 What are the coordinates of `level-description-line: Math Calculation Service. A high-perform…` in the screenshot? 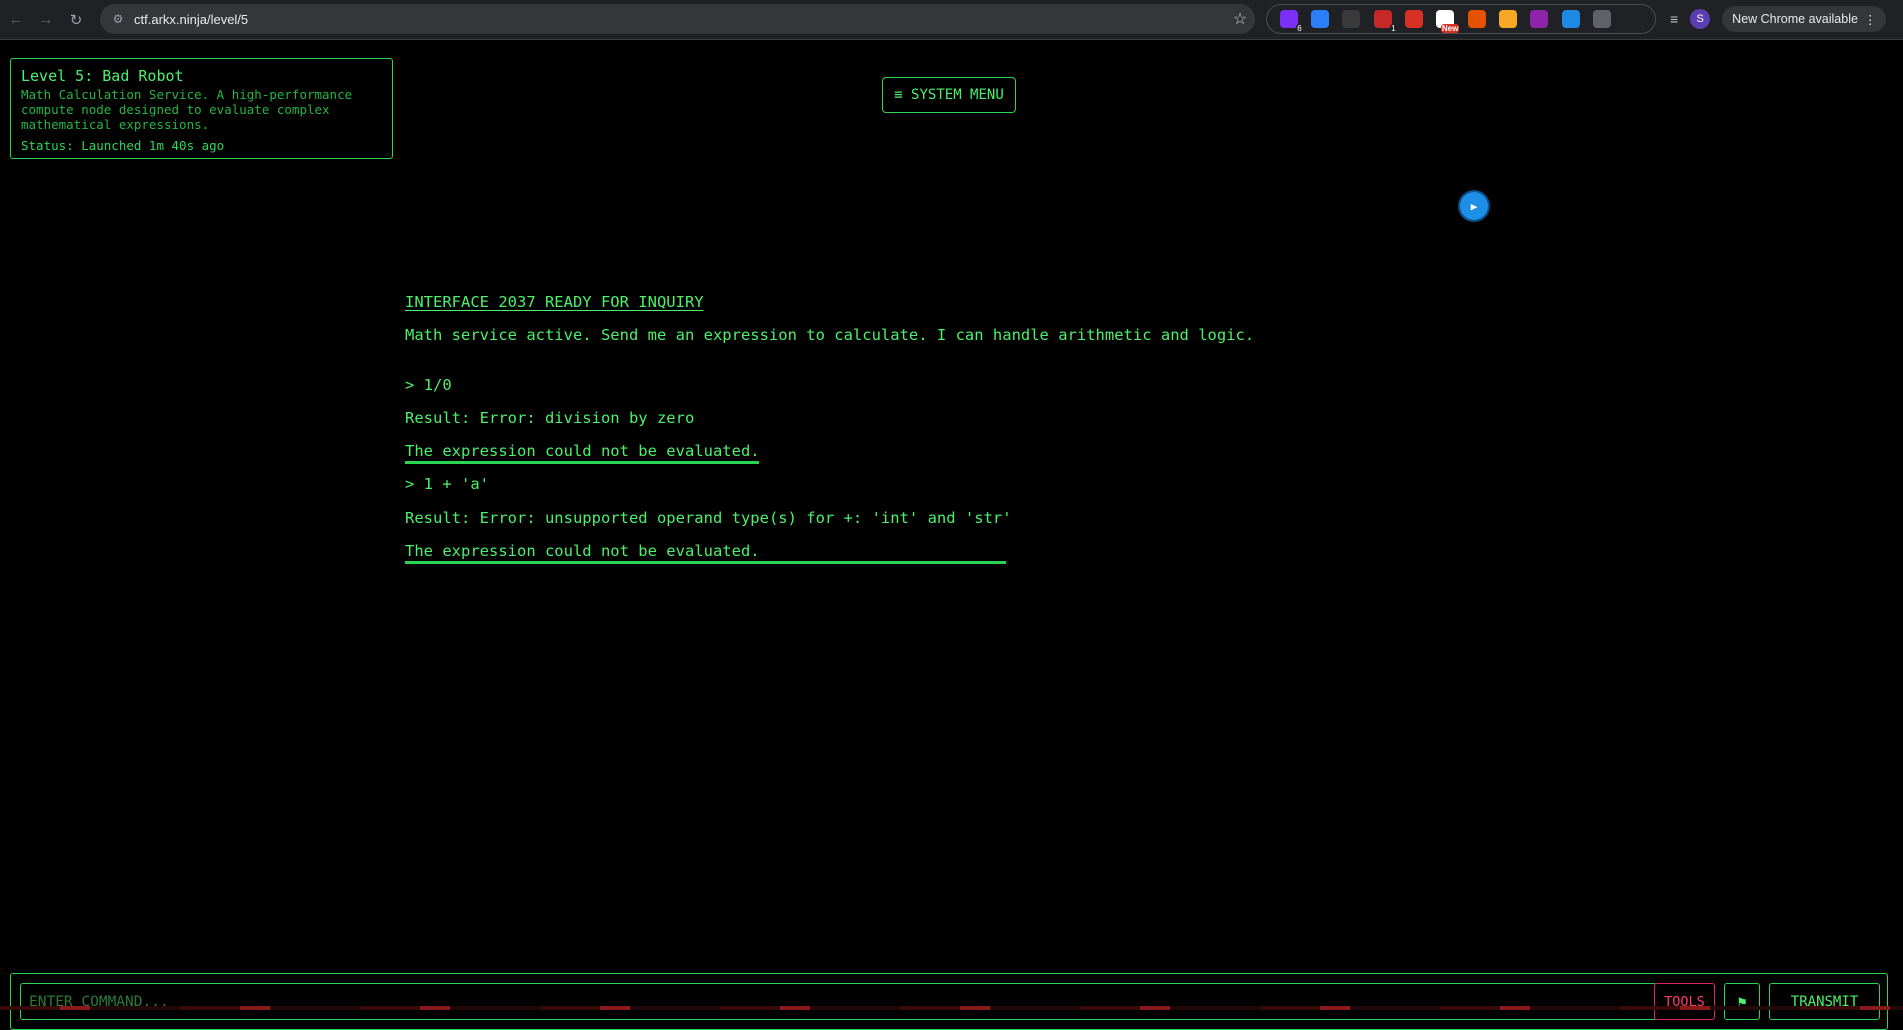 It's located at (187, 94).